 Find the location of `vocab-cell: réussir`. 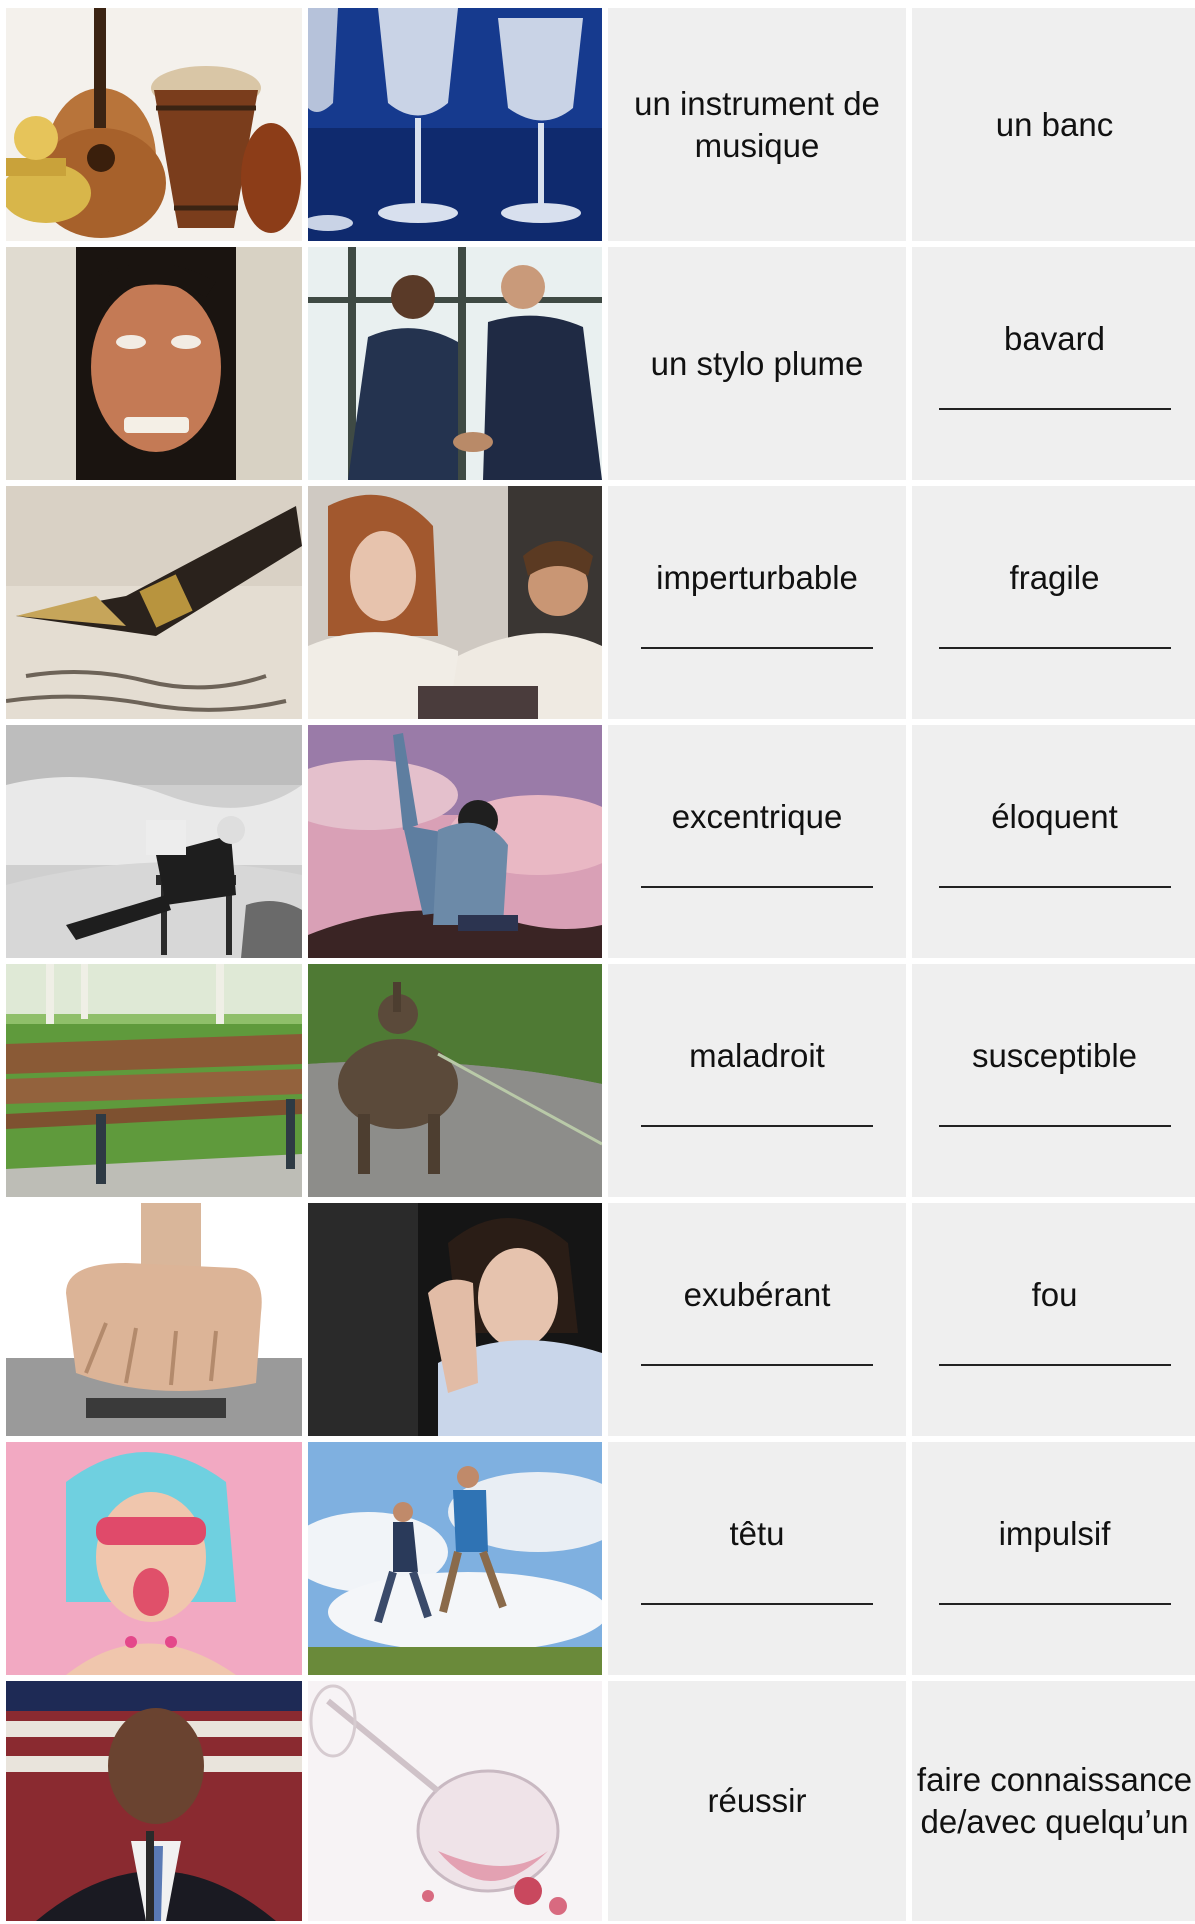

vocab-cell: réussir is located at coordinates (757, 1801).